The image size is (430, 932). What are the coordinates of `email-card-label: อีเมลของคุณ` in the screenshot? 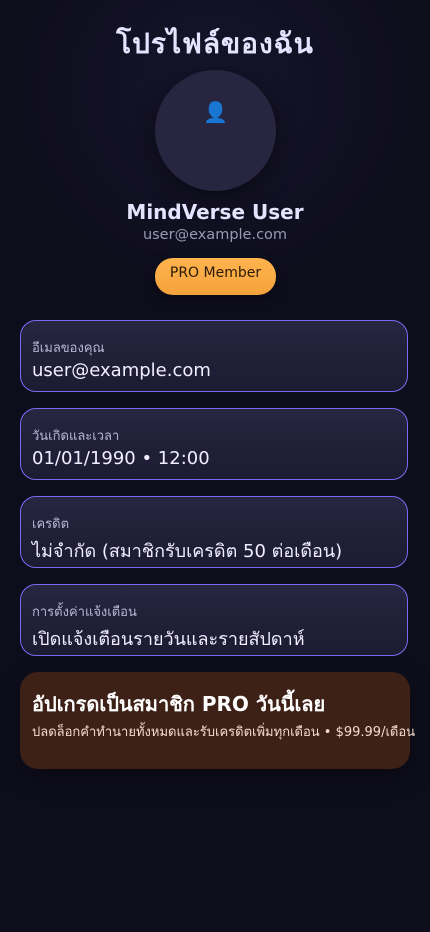 It's located at (68, 348).